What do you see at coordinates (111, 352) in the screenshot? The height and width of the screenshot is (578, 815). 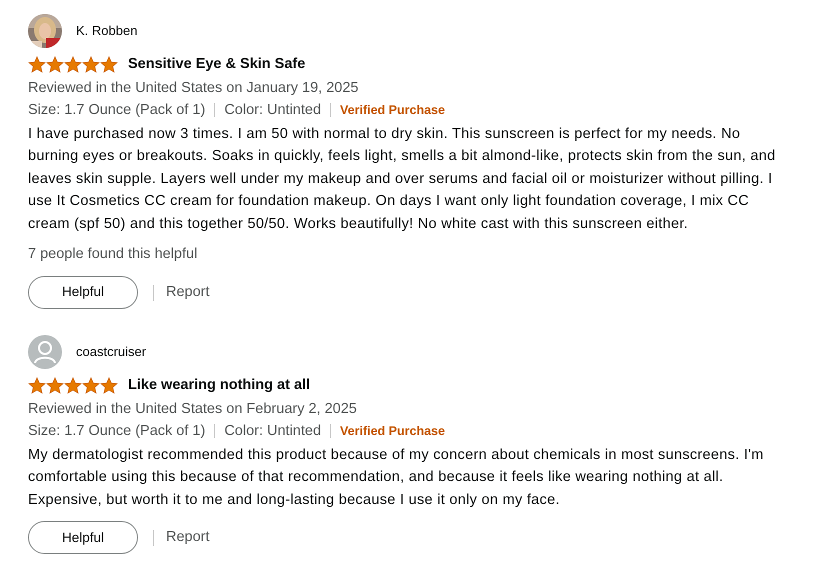 I see `reviewer-name: coastcruiser` at bounding box center [111, 352].